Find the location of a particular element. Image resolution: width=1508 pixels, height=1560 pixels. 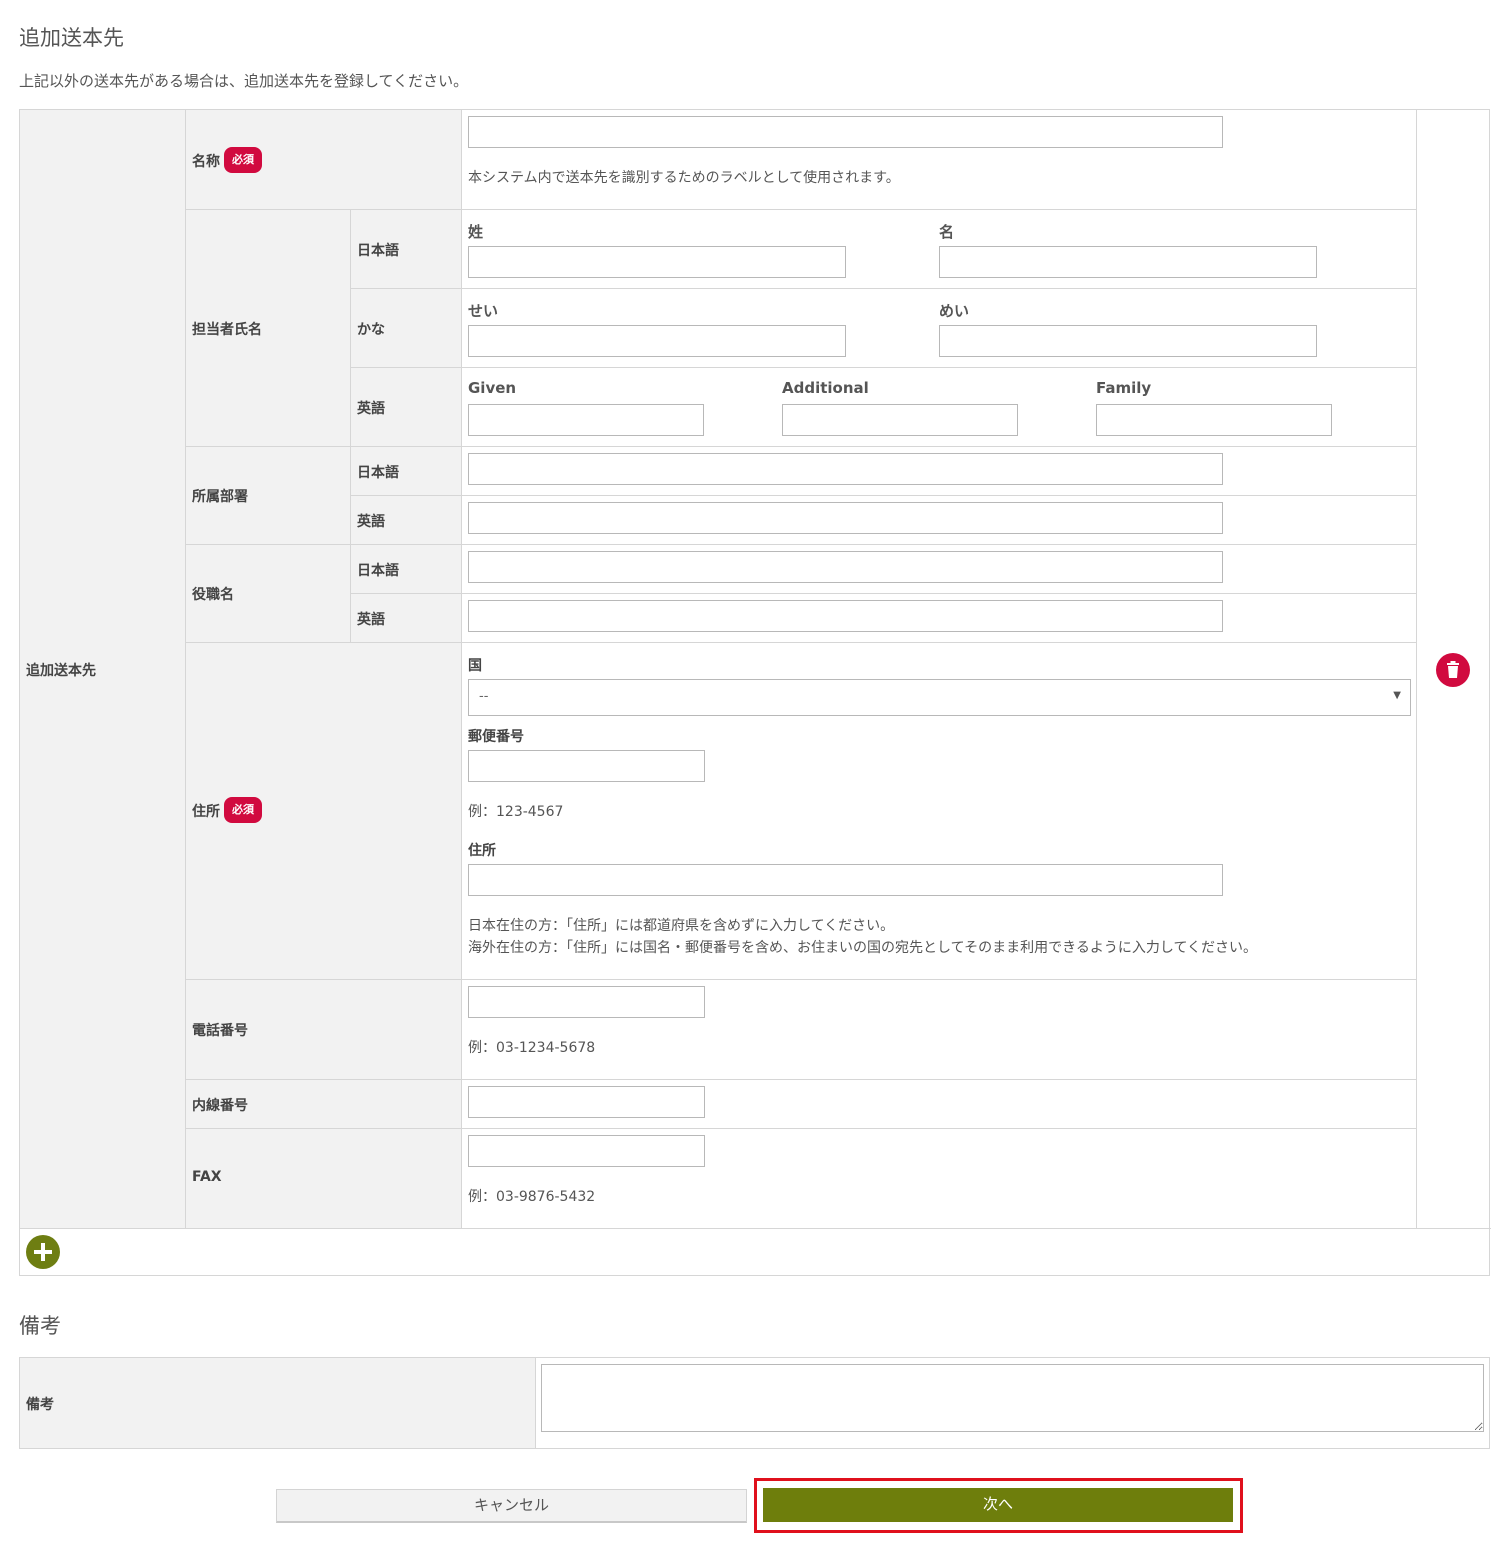

chevron-down-icon: ▼ is located at coordinates (1397, 695).